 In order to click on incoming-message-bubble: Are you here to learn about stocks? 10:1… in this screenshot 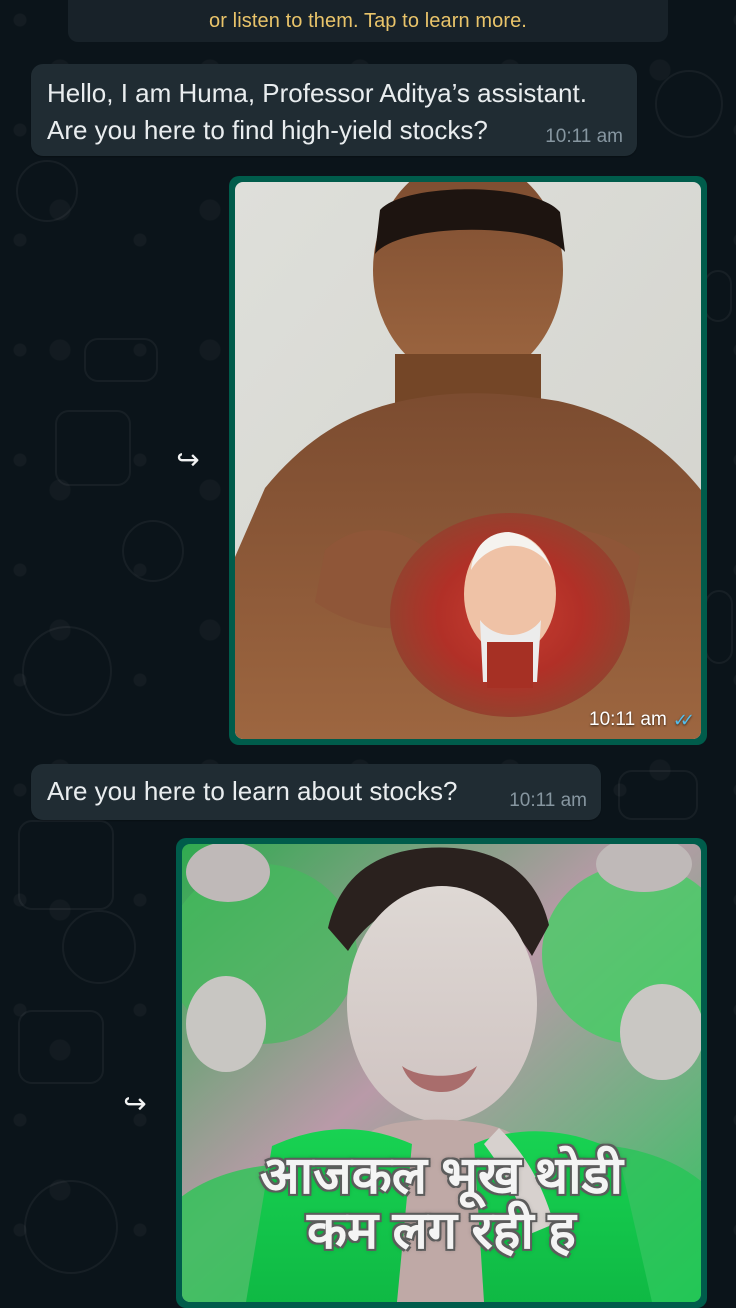, I will do `click(316, 792)`.